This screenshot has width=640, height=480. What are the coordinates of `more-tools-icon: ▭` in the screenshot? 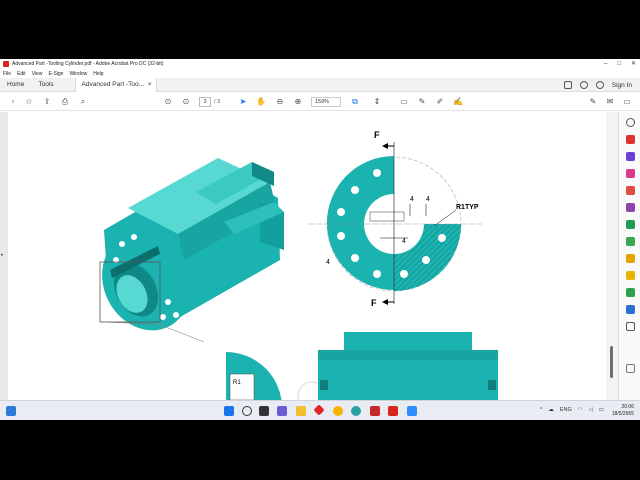 It's located at (627, 102).